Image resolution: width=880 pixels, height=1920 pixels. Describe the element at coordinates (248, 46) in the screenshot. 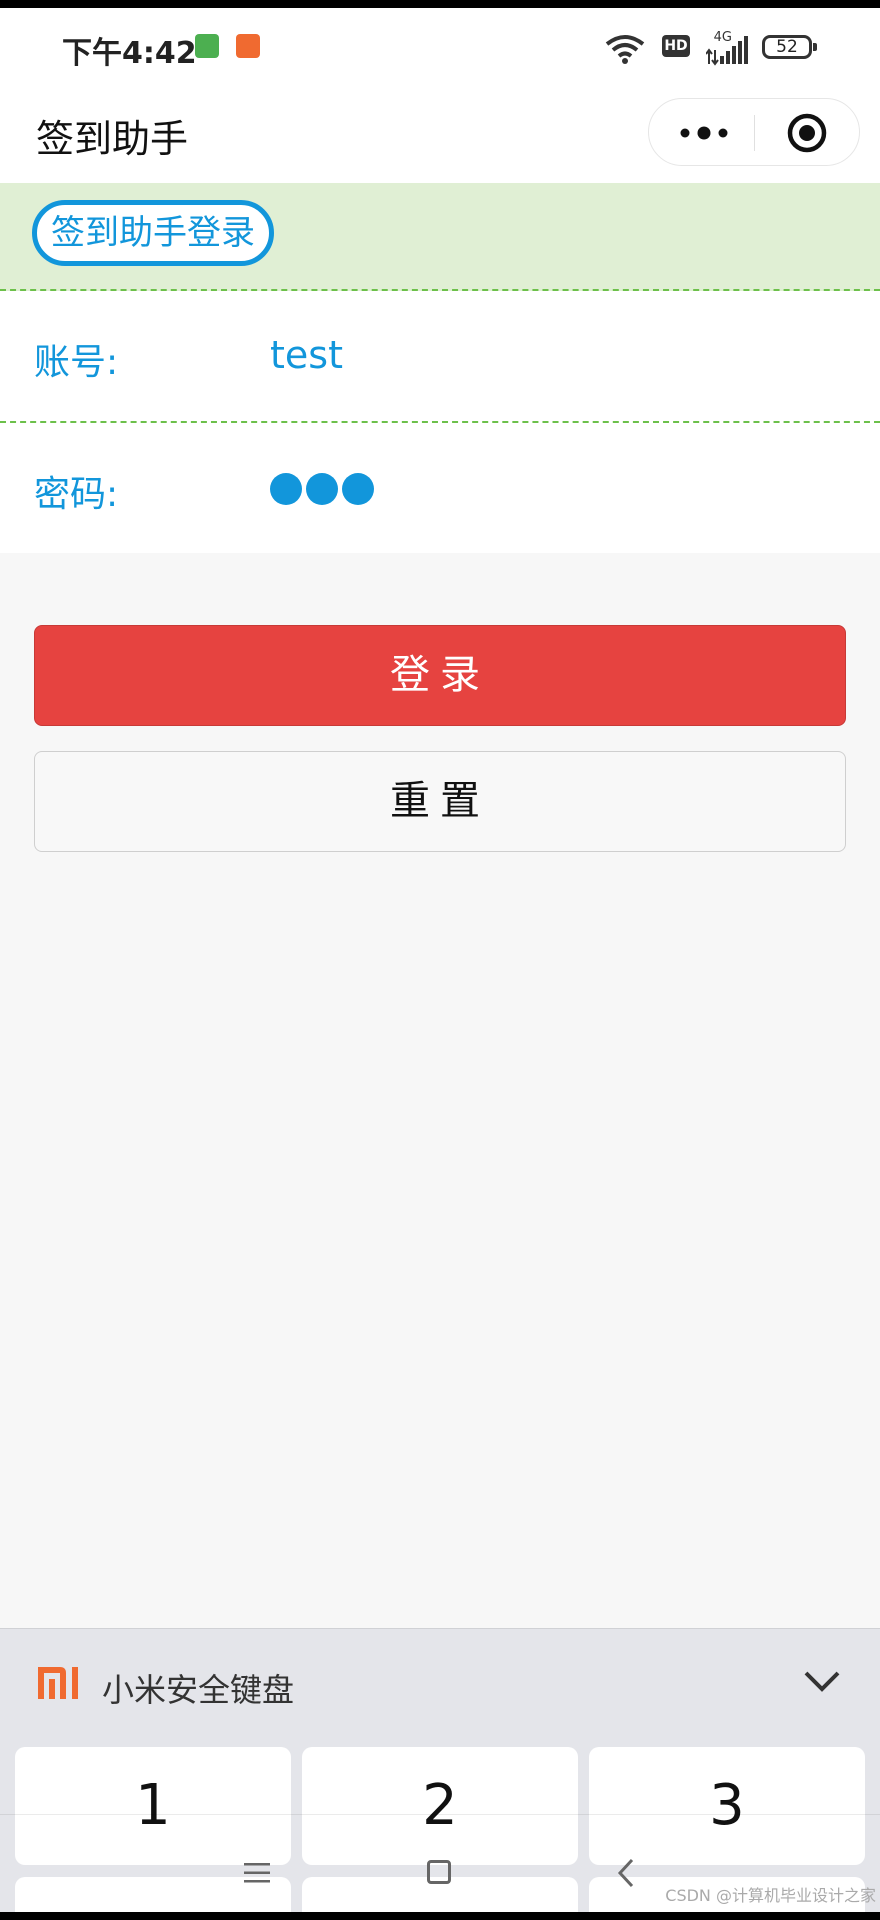

I see `video-notification-icon` at that location.